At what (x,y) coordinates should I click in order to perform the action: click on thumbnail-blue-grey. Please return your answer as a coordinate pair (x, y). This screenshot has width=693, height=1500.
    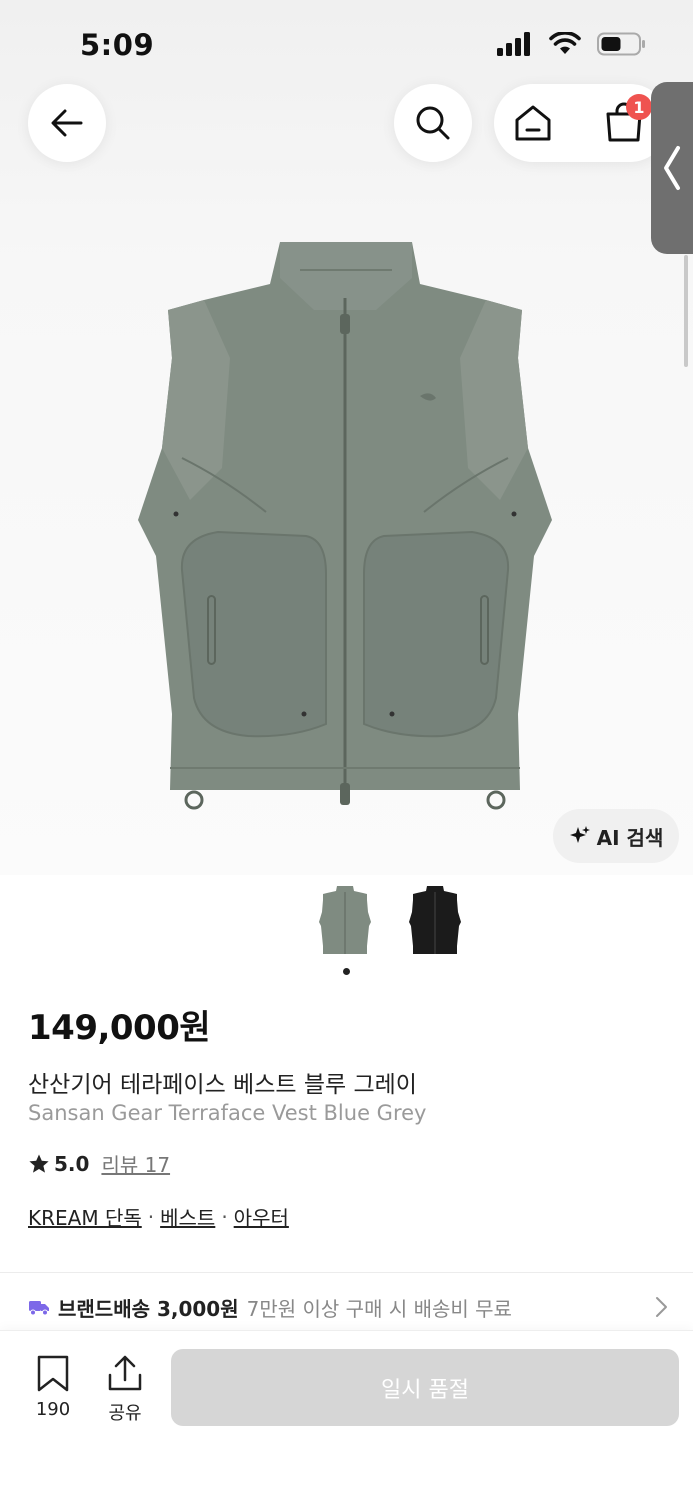
    Looking at the image, I should click on (345, 920).